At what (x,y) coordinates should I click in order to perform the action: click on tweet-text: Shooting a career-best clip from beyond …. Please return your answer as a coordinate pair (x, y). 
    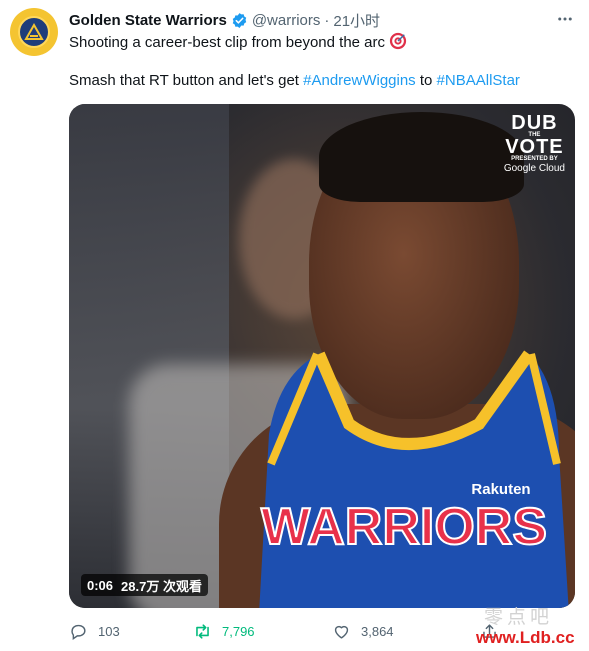
    Looking at the image, I should click on (227, 42).